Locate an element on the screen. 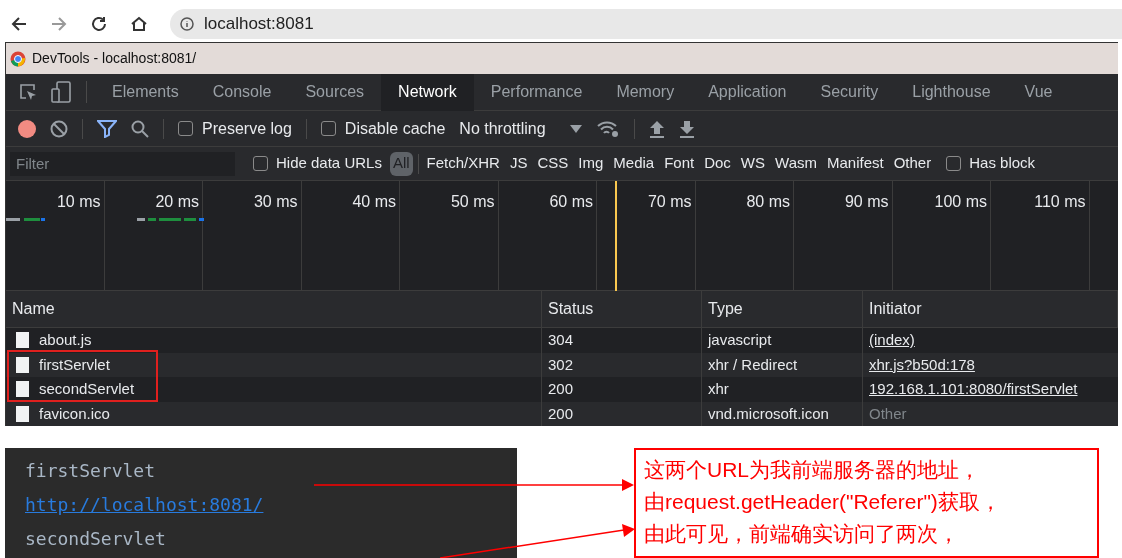 The image size is (1122, 558). console-line: firstServlet is located at coordinates (90, 470).